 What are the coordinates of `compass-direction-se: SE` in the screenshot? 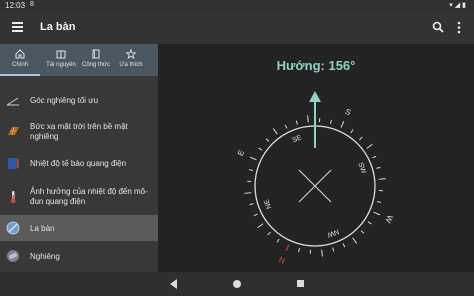 It's located at (297, 139).